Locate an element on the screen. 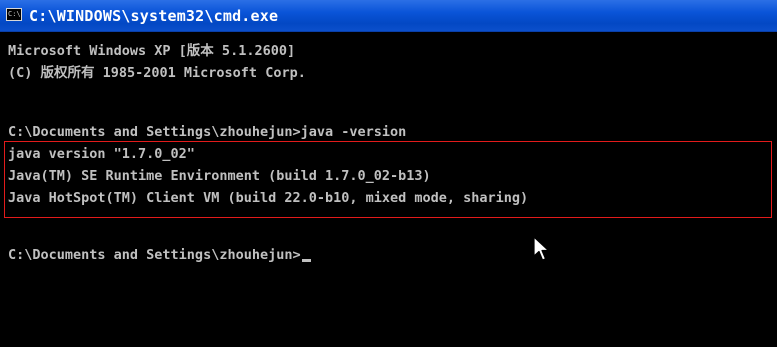 The height and width of the screenshot is (347, 777). console-line-os-version: Microsoft Windows XP [版本 5.1.2600] is located at coordinates (152, 51).